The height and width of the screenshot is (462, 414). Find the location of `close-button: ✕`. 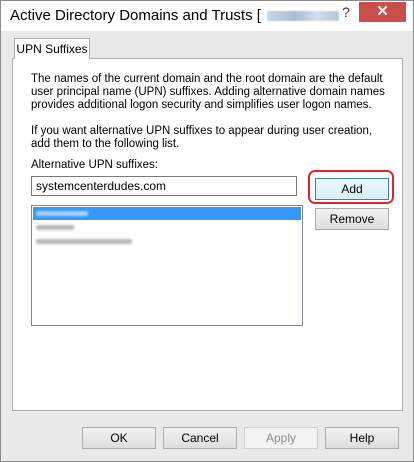

close-button: ✕ is located at coordinates (382, 12).